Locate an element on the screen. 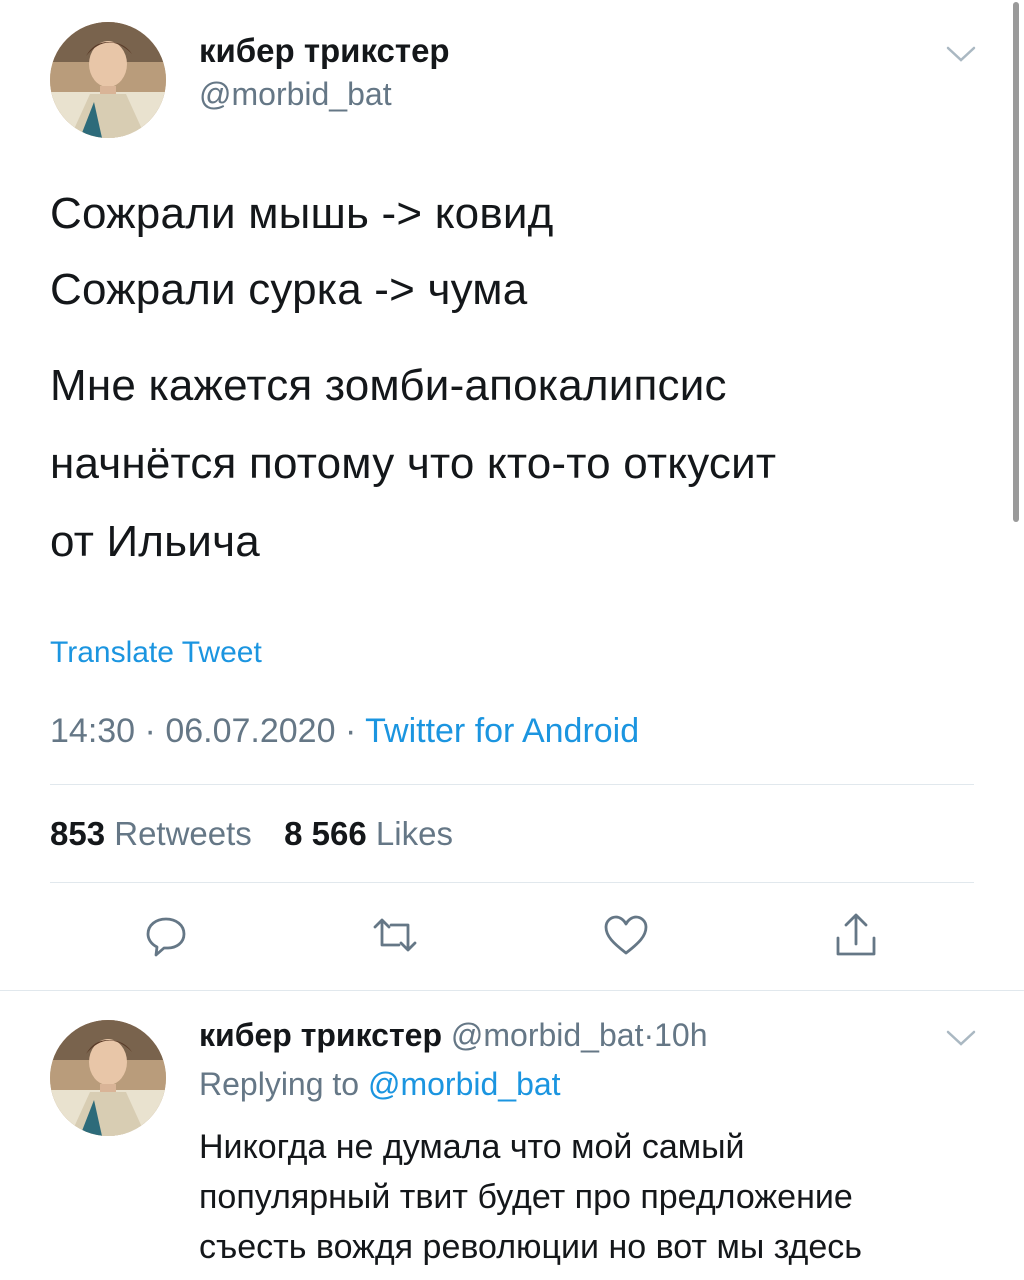 The width and height of the screenshot is (1024, 1280). tweet-source-link: Twitter for Android is located at coordinates (502, 731).